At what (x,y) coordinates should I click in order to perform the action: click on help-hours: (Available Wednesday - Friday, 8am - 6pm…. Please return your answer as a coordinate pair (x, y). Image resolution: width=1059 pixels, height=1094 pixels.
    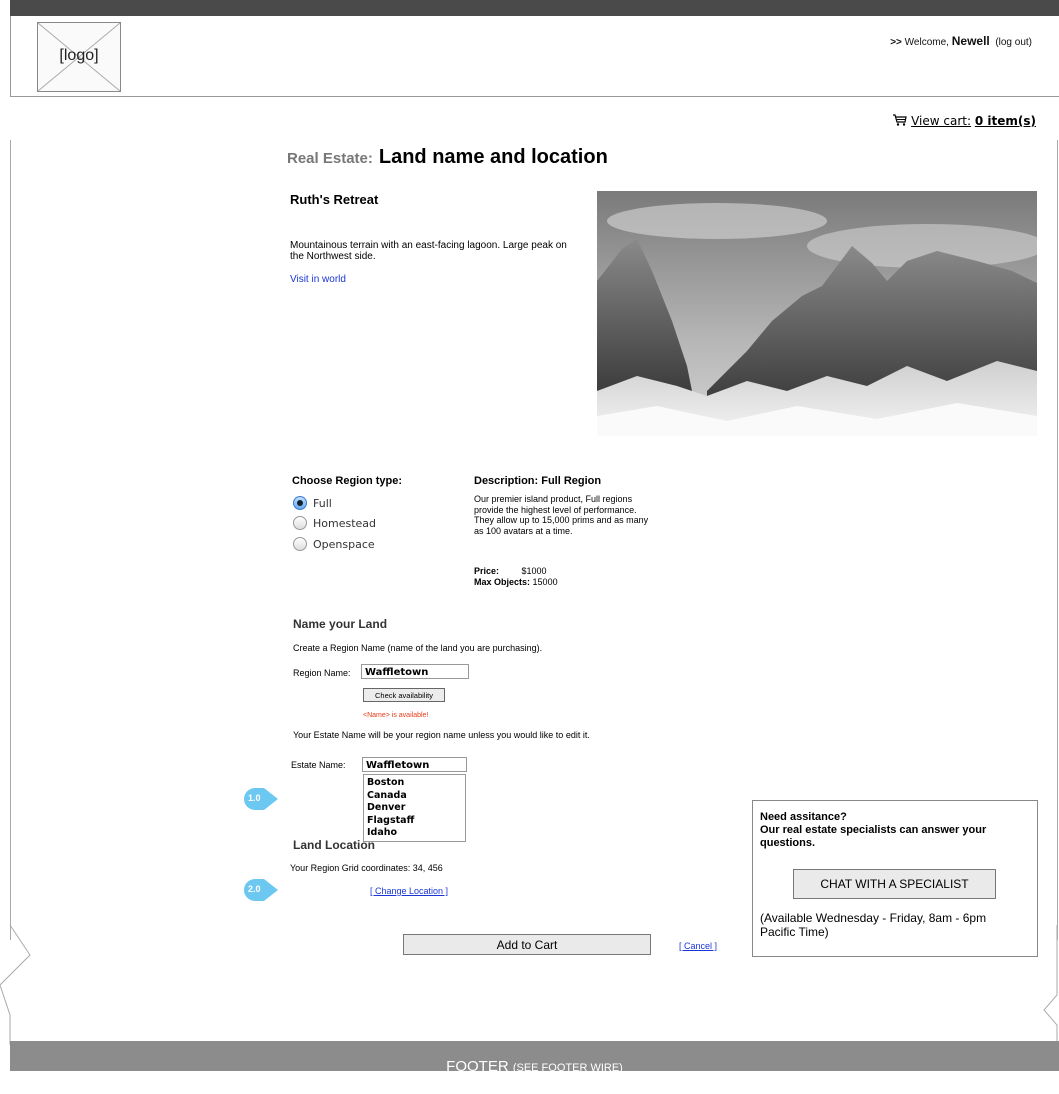
    Looking at the image, I should click on (873, 925).